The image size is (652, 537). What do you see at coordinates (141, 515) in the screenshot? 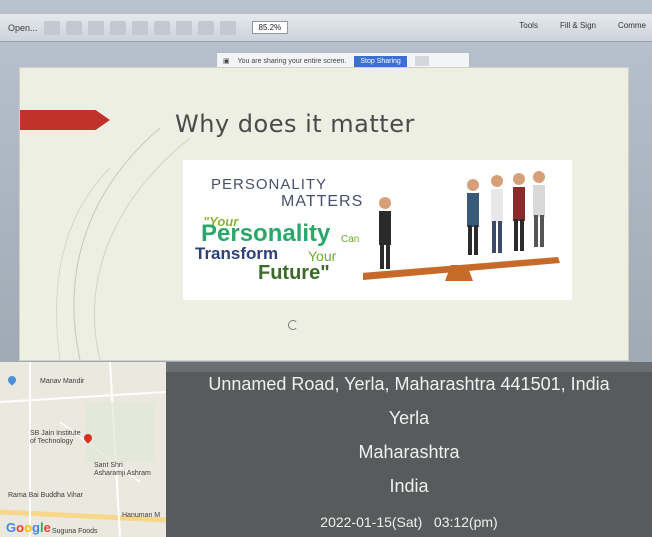
I see `map-label-hanuman: Hanuman M` at bounding box center [141, 515].